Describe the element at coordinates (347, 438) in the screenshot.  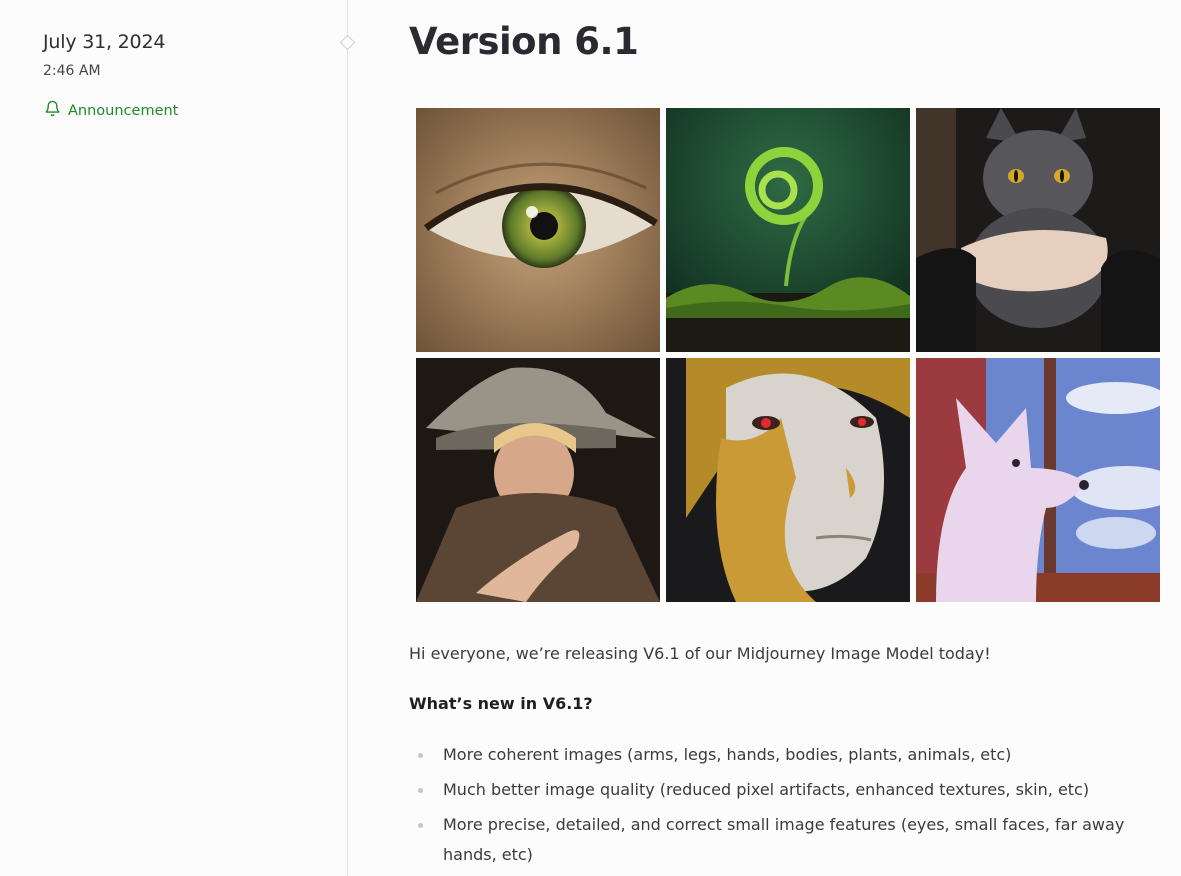
I see `timeline-line` at that location.